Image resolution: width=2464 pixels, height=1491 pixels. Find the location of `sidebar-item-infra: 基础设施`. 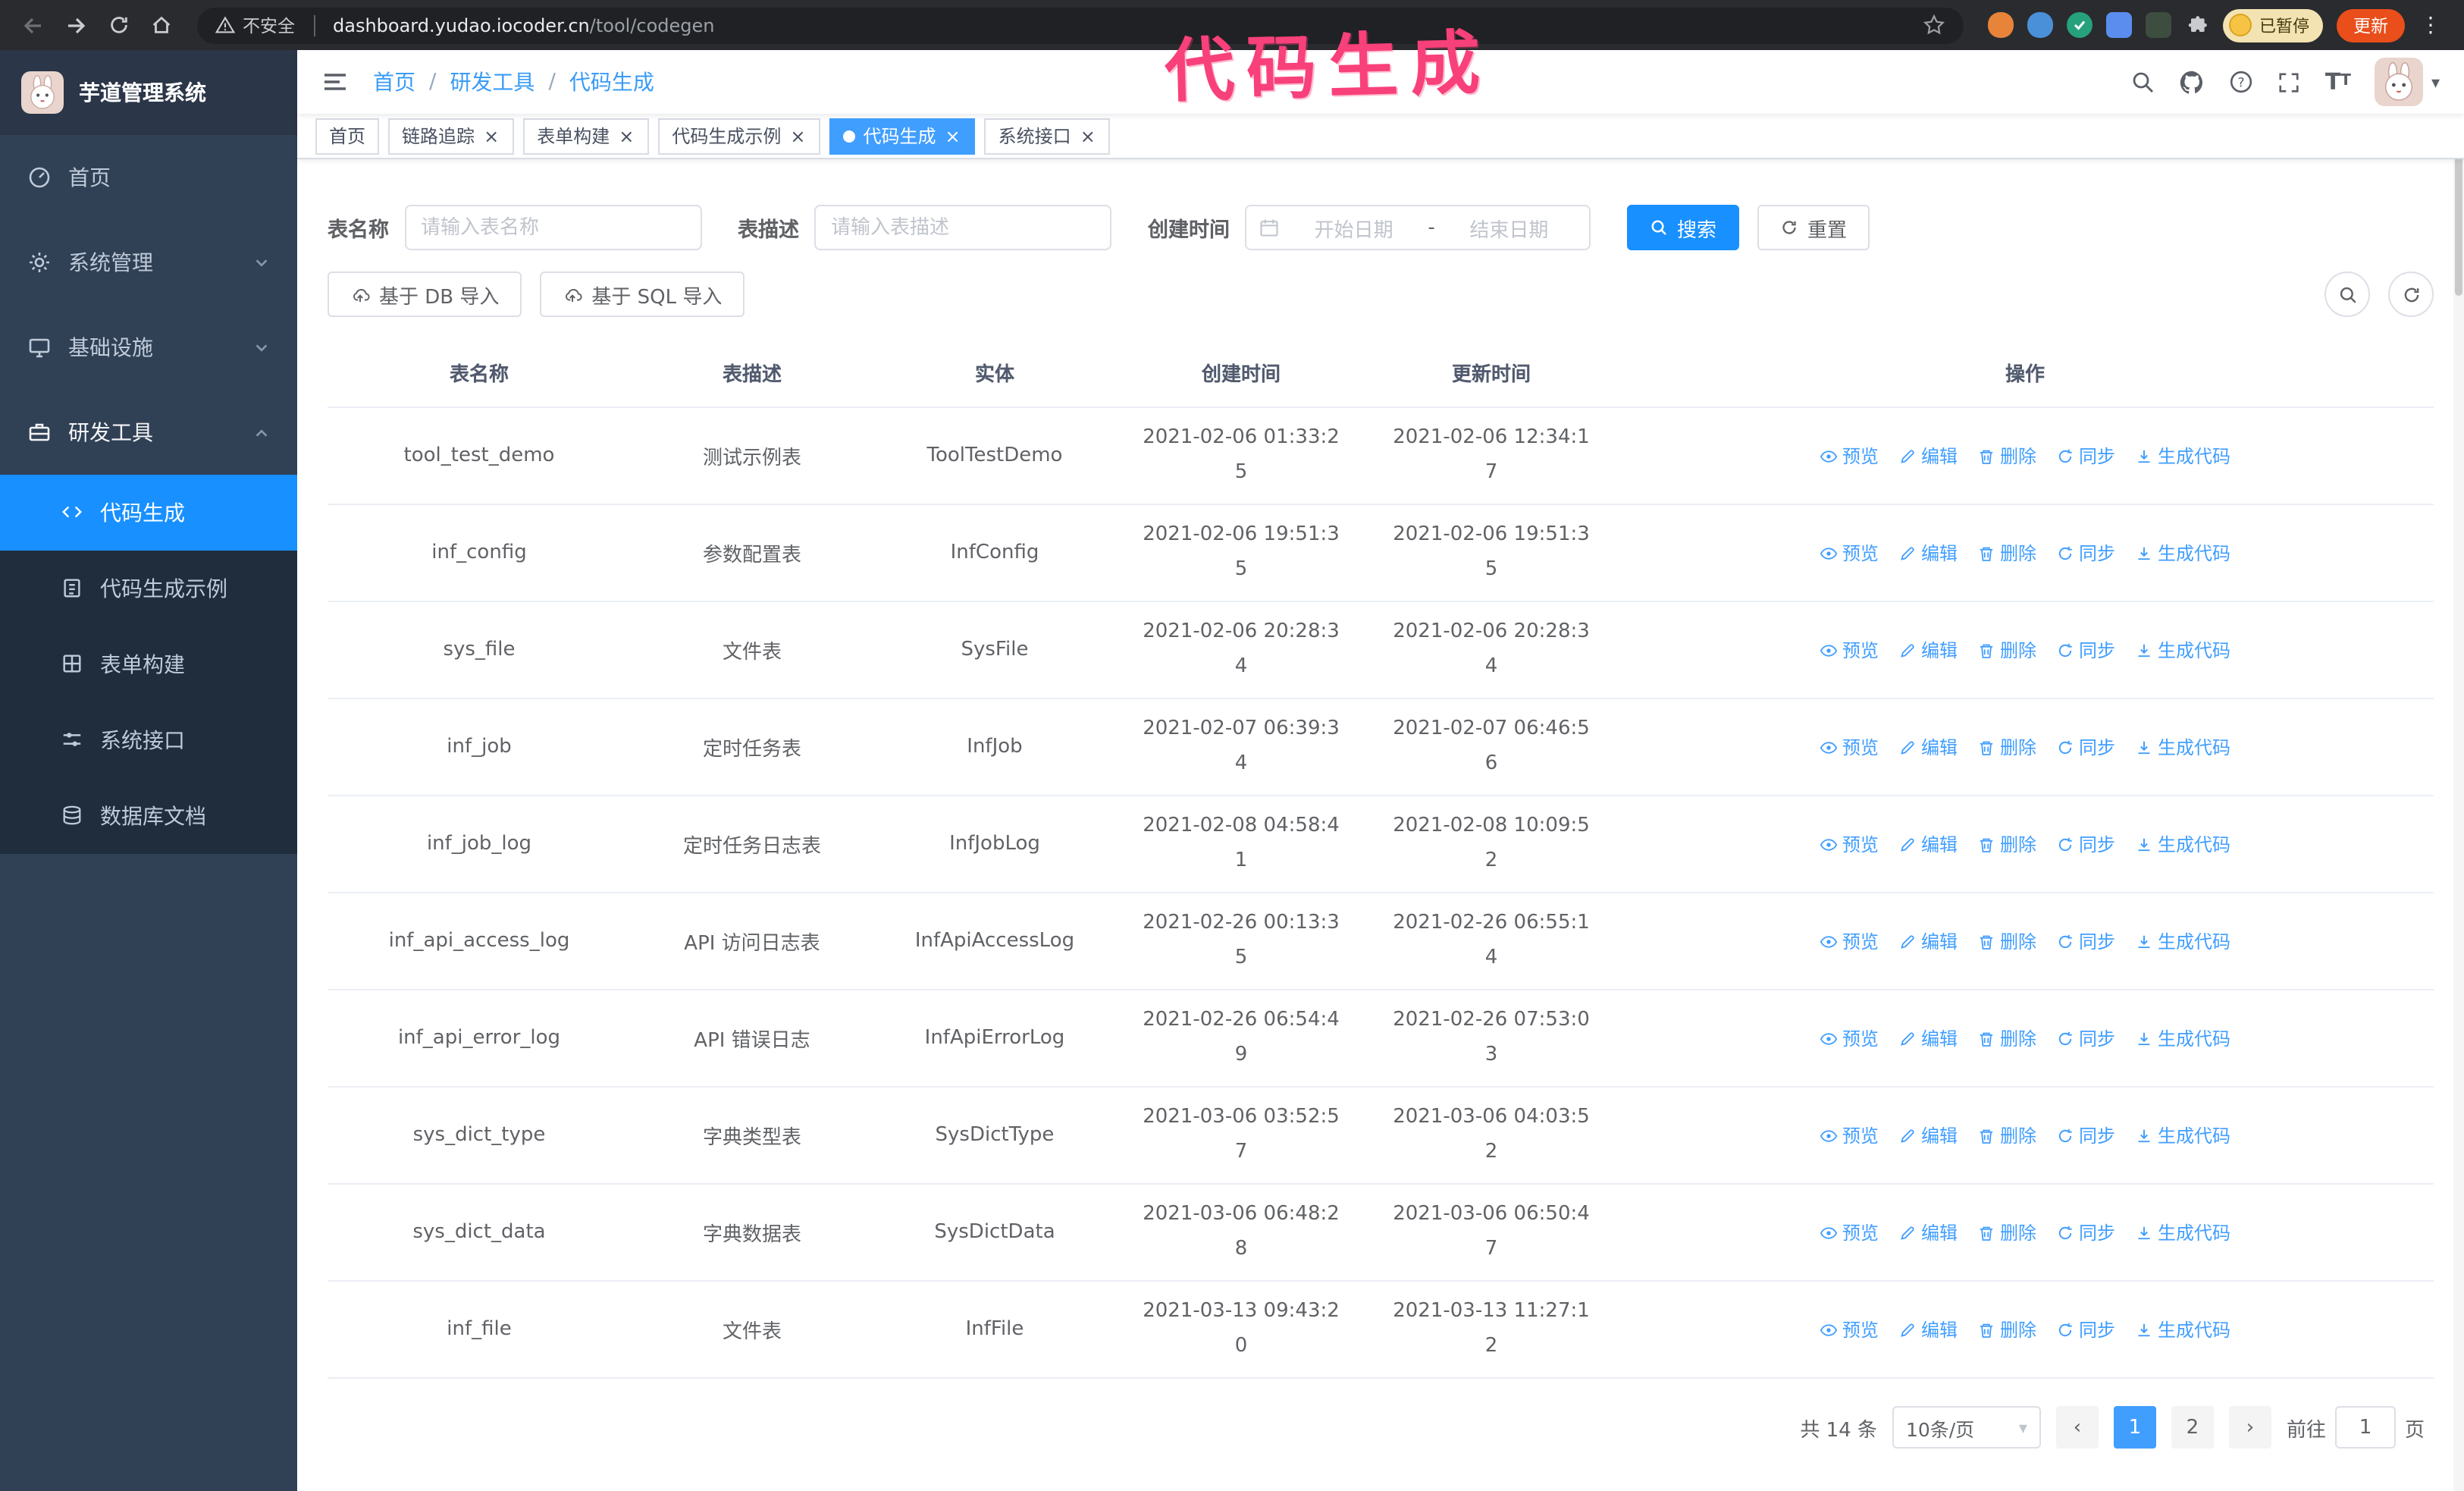

sidebar-item-infra: 基础设施 is located at coordinates (148, 347).